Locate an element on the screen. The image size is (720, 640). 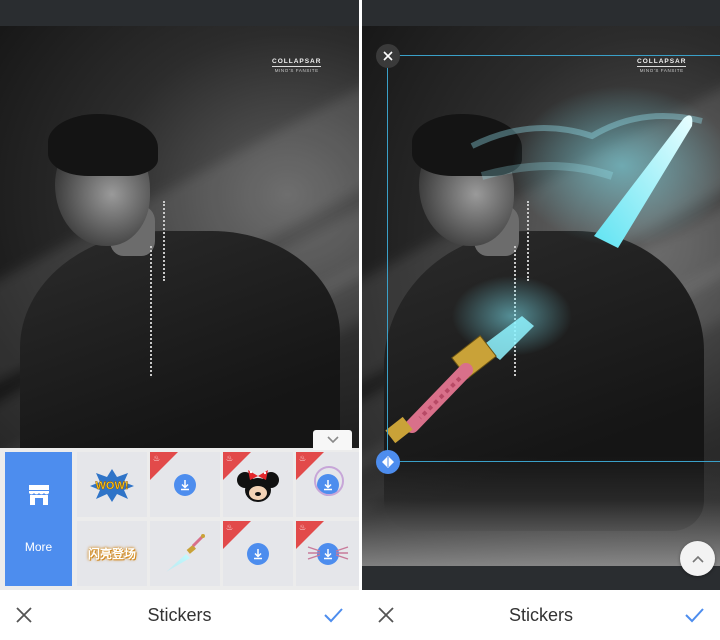
person-hair is located at coordinates (103, 145).